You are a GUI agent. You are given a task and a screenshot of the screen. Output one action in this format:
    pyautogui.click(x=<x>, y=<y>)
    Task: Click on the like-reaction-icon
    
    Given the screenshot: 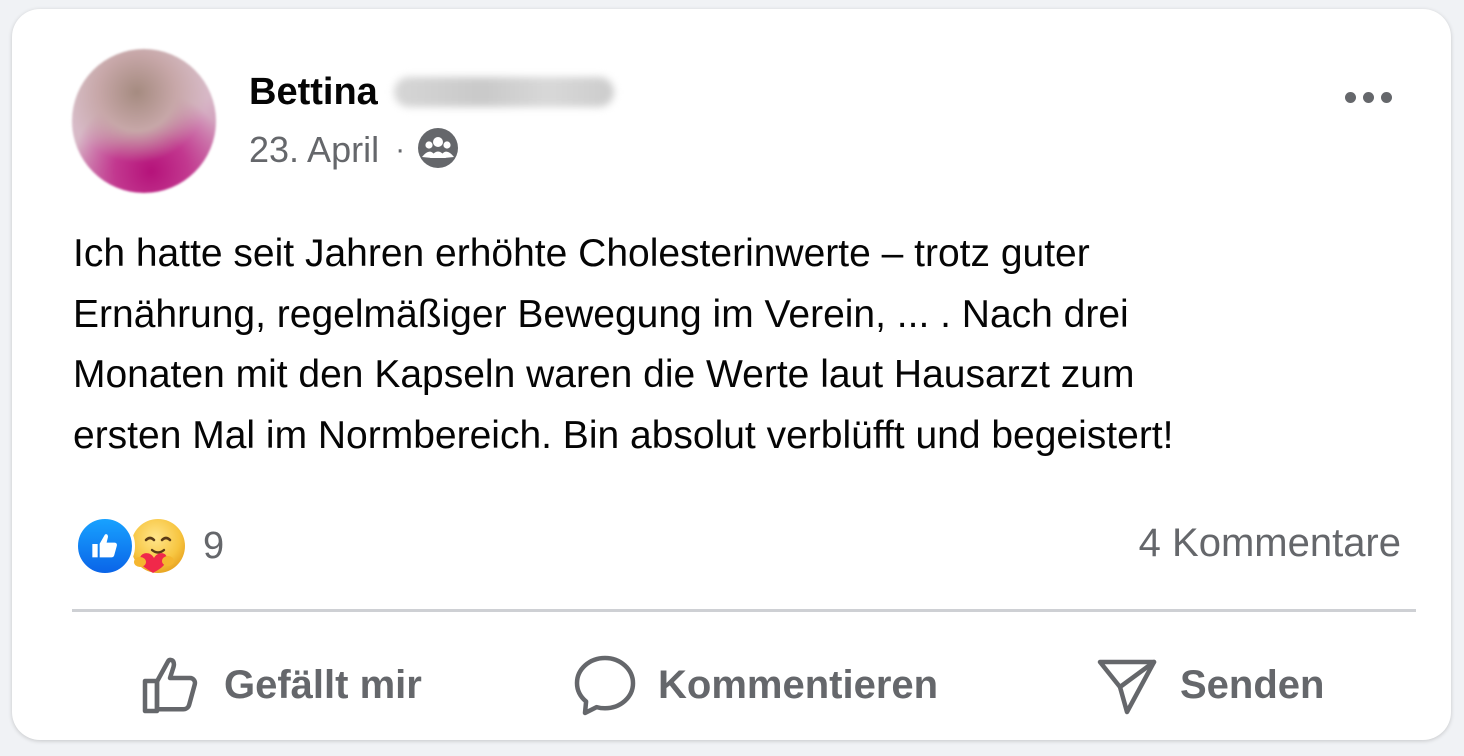 What is the action you would take?
    pyautogui.click(x=105, y=546)
    